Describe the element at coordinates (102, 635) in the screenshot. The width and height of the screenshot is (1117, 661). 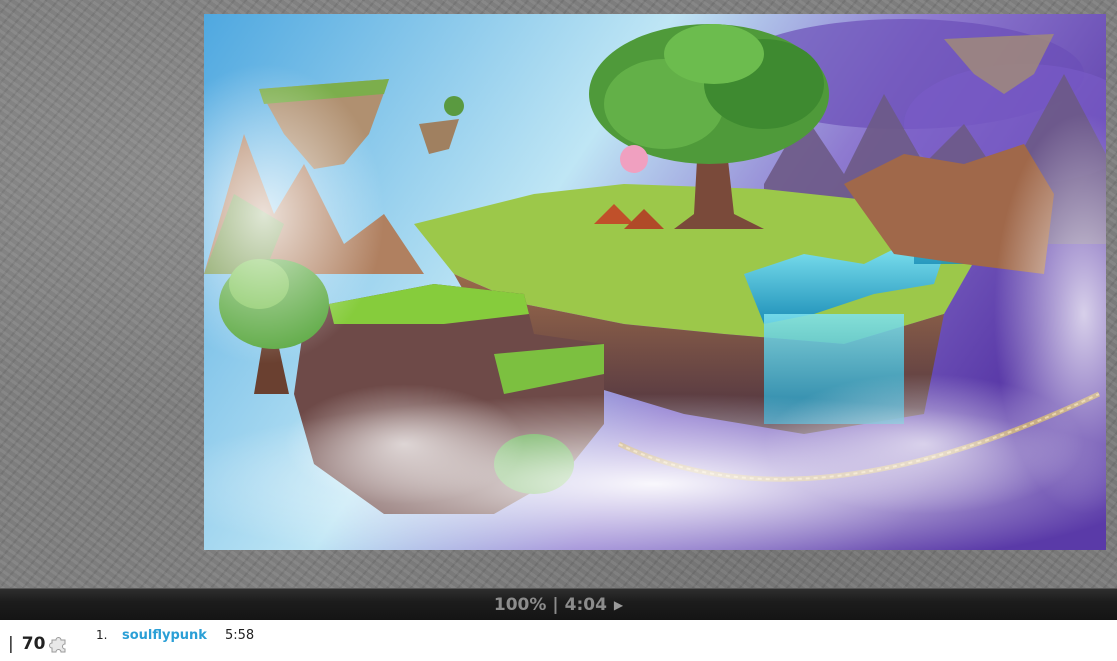
I see `leaderboard-rank: 1.` at that location.